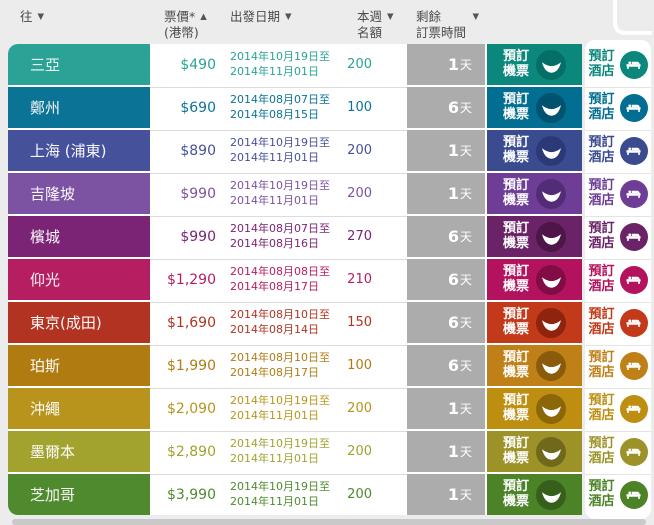 This screenshot has width=654, height=525. I want to click on fare-price-cell: $1,990, so click(186, 365).